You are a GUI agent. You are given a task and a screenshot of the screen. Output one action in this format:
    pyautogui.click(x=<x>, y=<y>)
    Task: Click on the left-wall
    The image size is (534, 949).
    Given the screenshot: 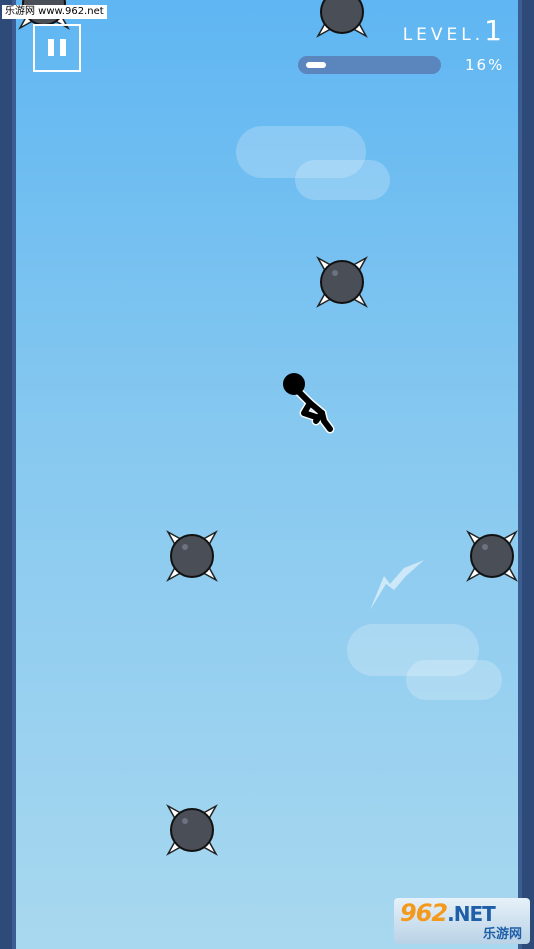 What is the action you would take?
    pyautogui.click(x=8, y=474)
    